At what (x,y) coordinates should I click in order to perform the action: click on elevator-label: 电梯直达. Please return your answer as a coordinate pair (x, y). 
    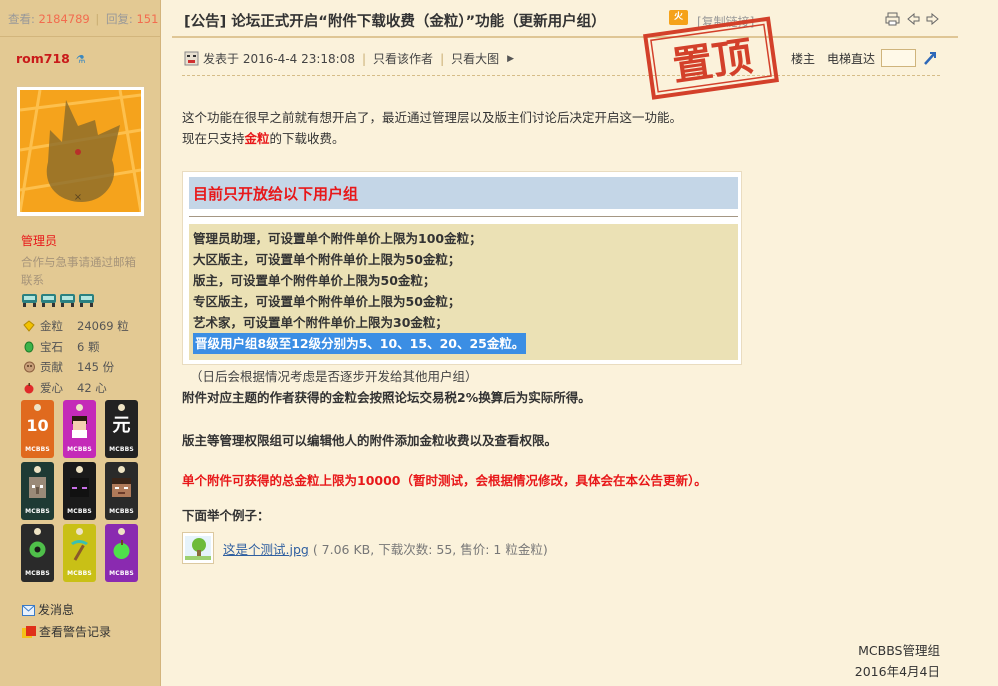
    Looking at the image, I should click on (850, 58).